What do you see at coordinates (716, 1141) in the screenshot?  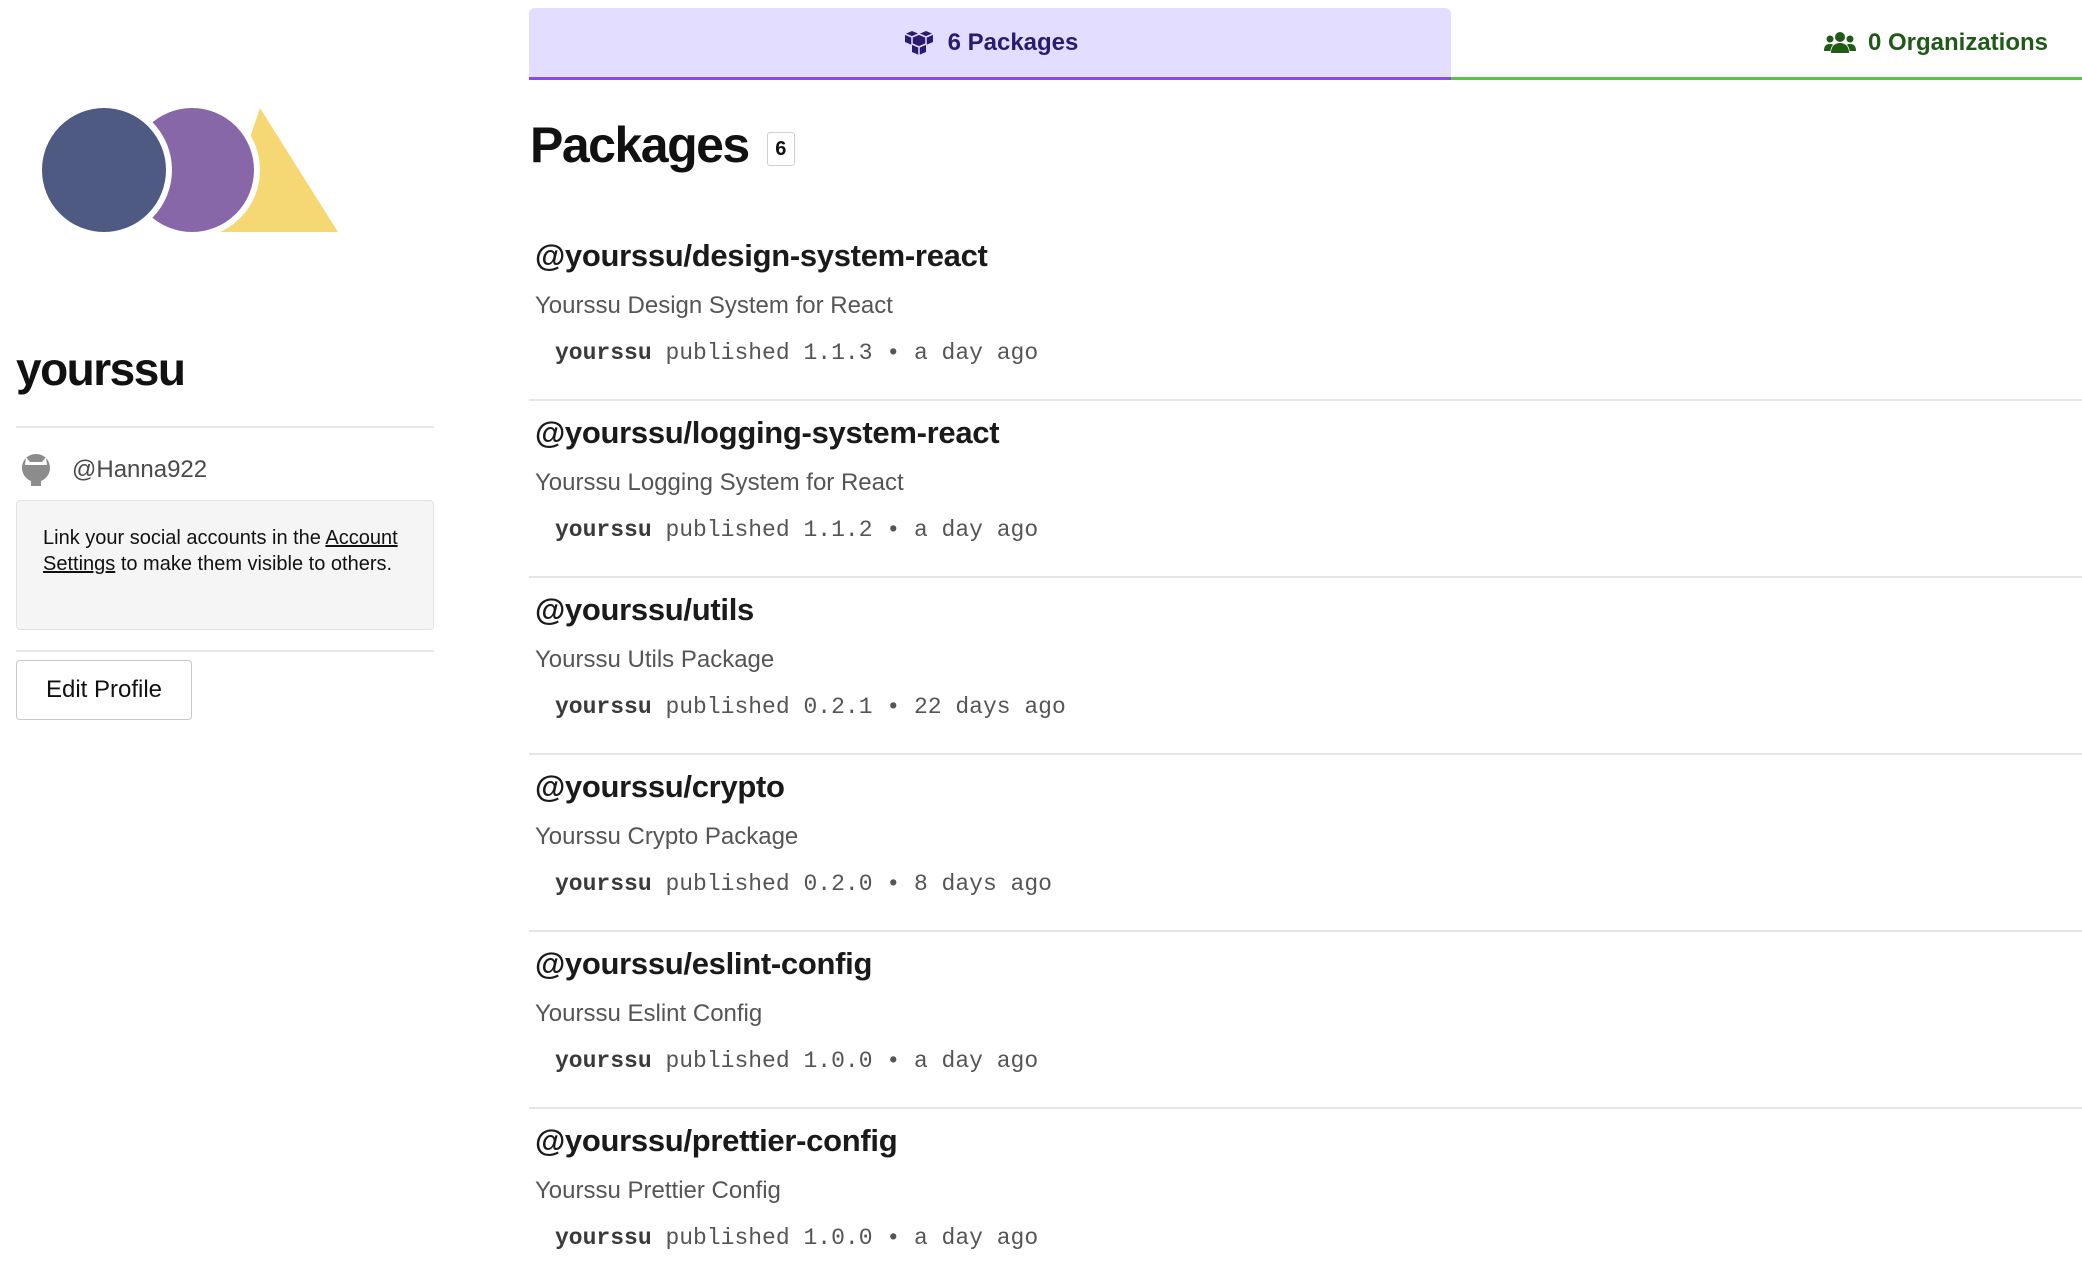 I see `package-name-link: @yourssu/prettier-config` at bounding box center [716, 1141].